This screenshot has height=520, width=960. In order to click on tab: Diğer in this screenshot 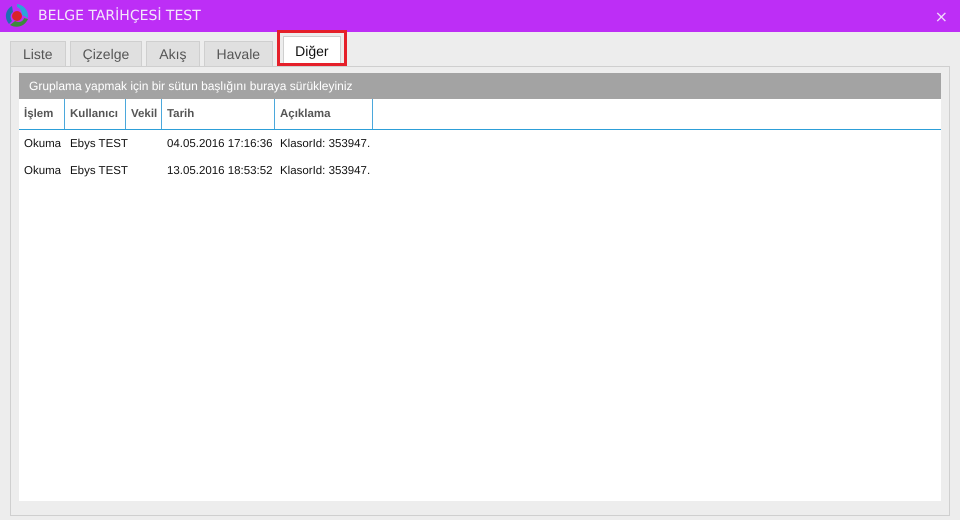, I will do `click(312, 49)`.